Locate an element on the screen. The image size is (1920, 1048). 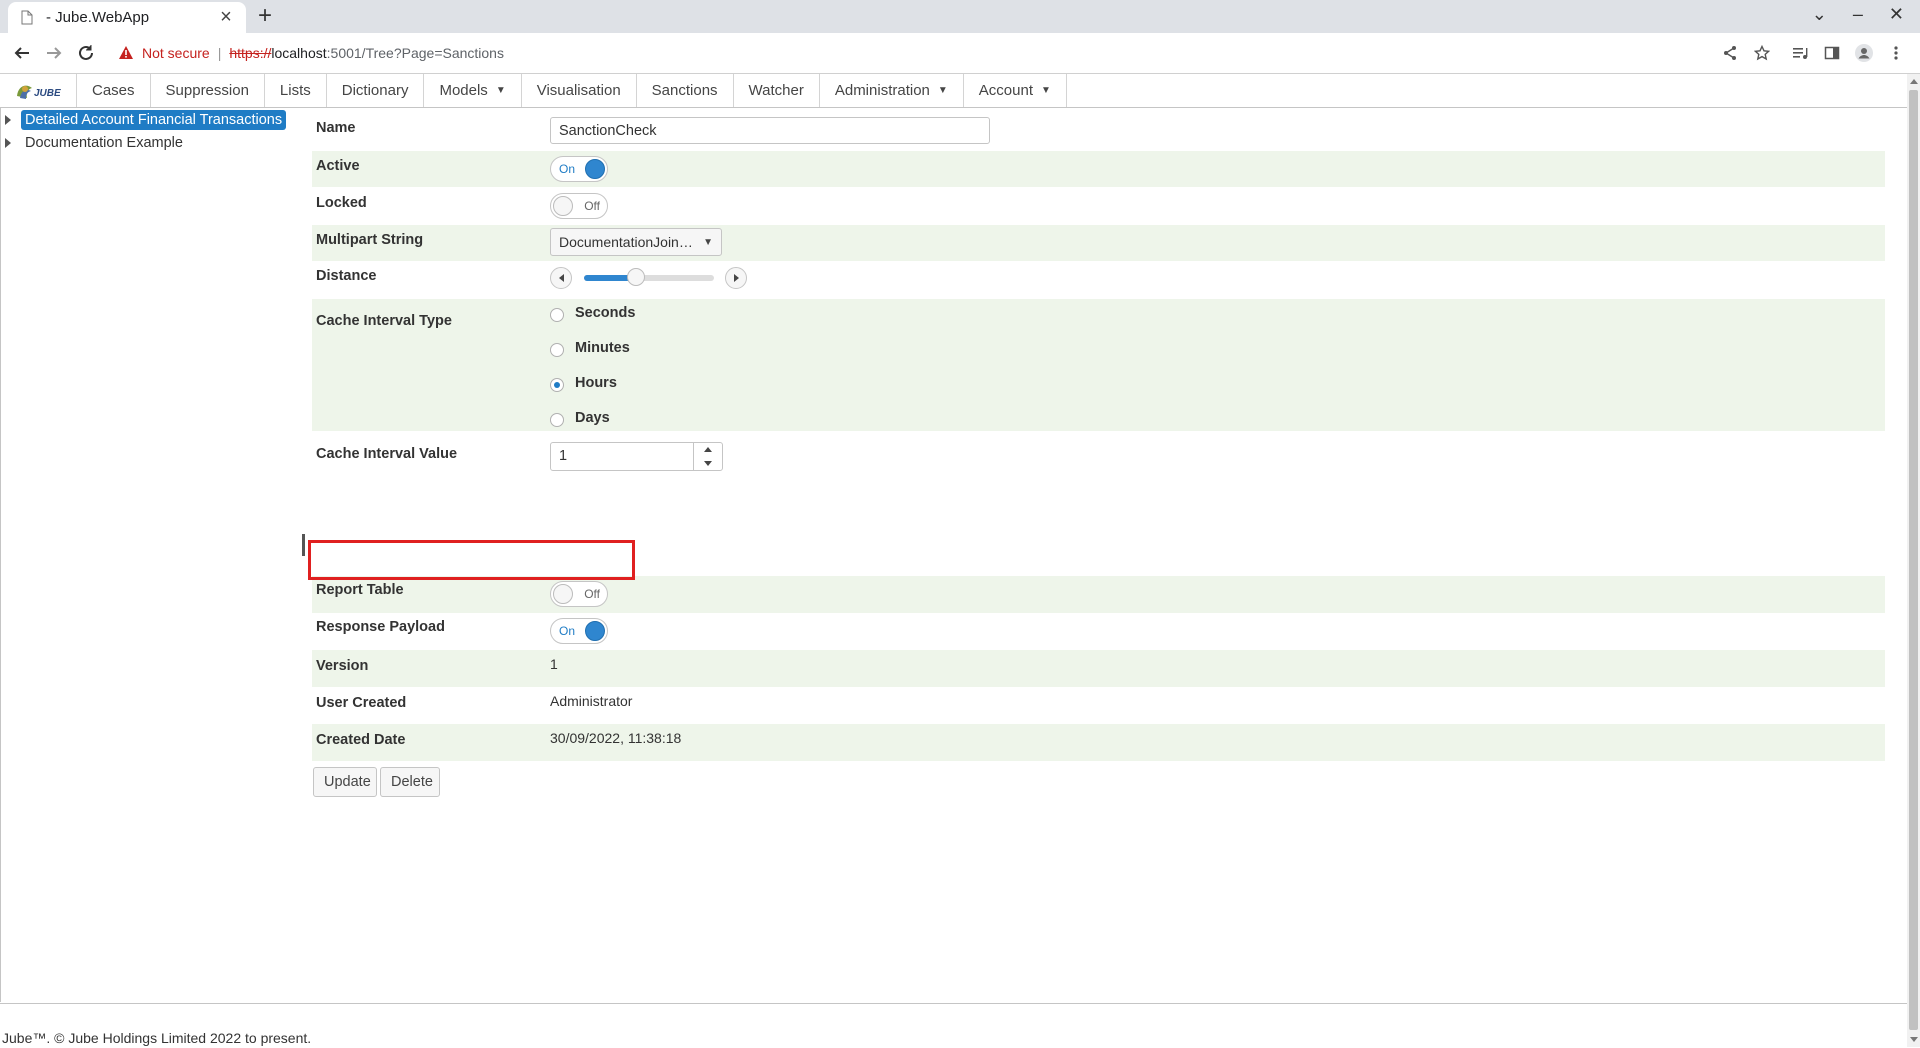
row-distance: Distance is located at coordinates (1098, 279).